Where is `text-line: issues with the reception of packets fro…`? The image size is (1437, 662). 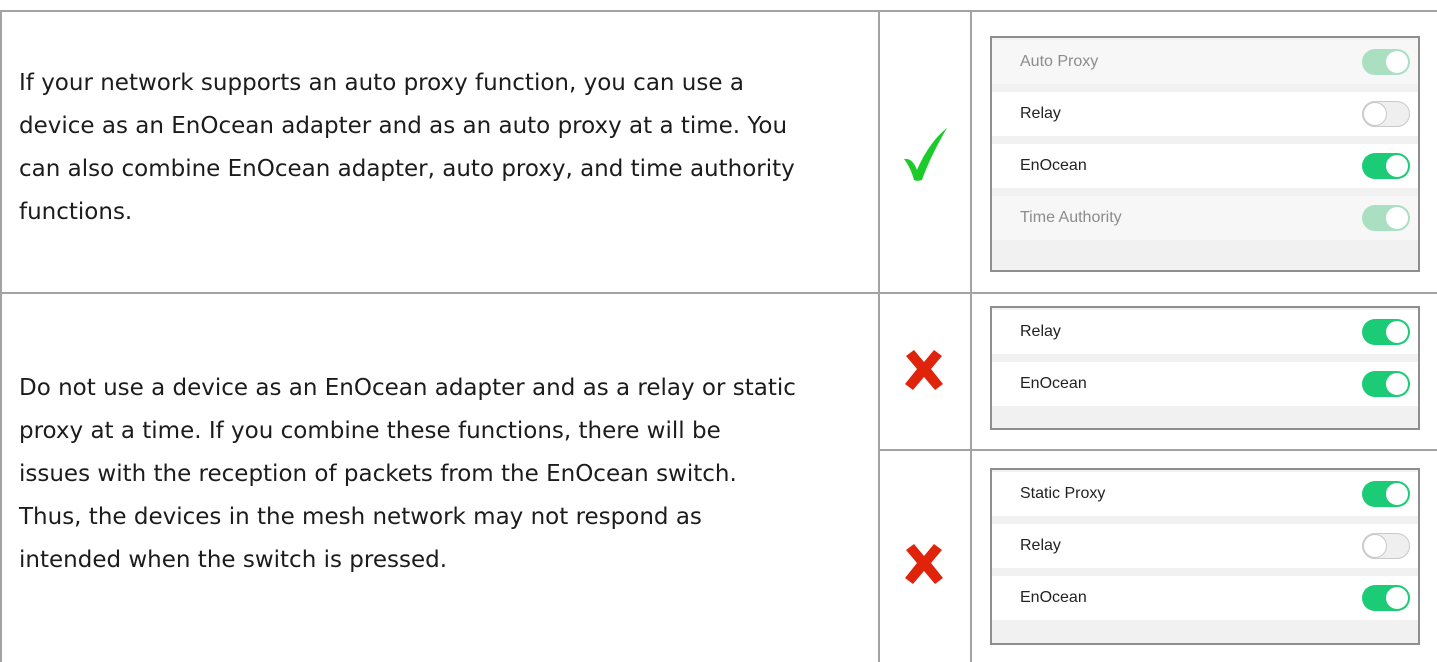 text-line: issues with the reception of packets fro… is located at coordinates (378, 474).